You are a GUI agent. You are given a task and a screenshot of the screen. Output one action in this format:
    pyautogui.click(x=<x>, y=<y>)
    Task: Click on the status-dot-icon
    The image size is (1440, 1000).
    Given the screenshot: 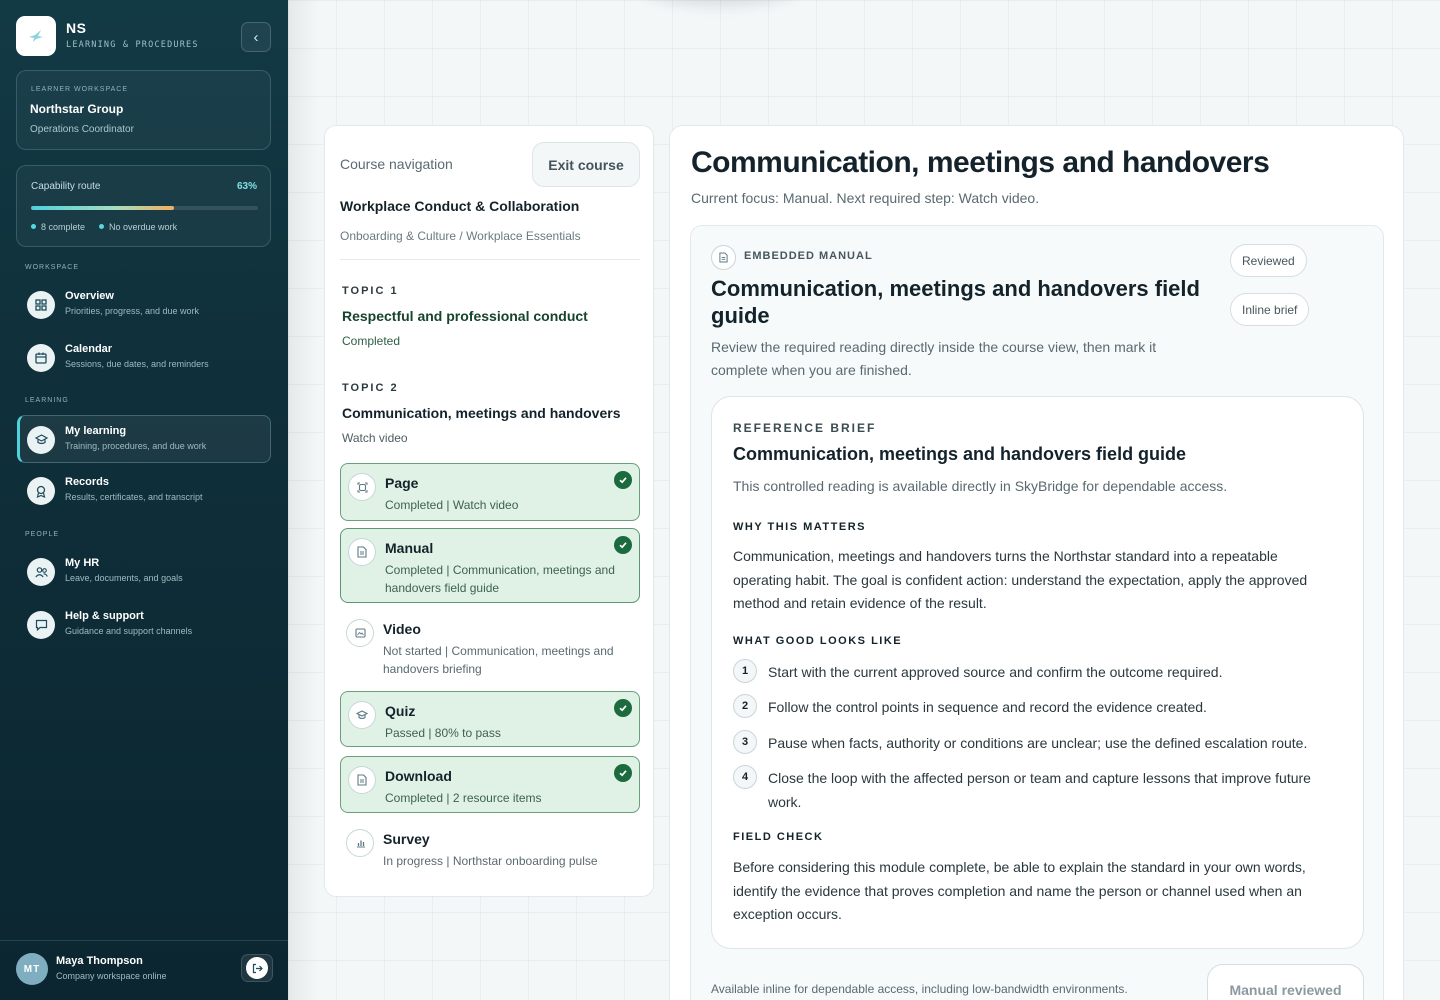 What is the action you would take?
    pyautogui.click(x=33, y=227)
    